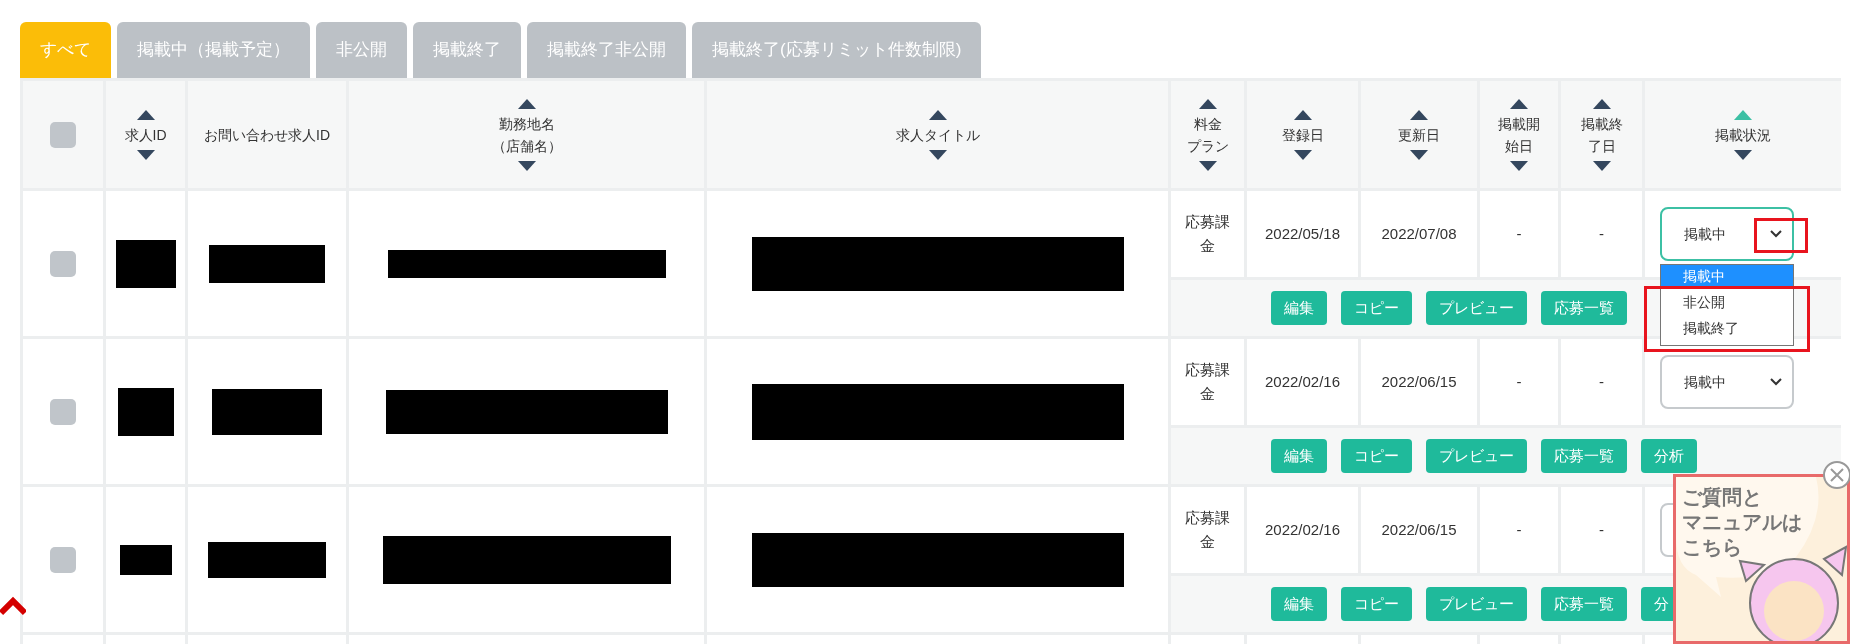 Image resolution: width=1850 pixels, height=644 pixels. I want to click on tab: 掲載終了非公開, so click(606, 50).